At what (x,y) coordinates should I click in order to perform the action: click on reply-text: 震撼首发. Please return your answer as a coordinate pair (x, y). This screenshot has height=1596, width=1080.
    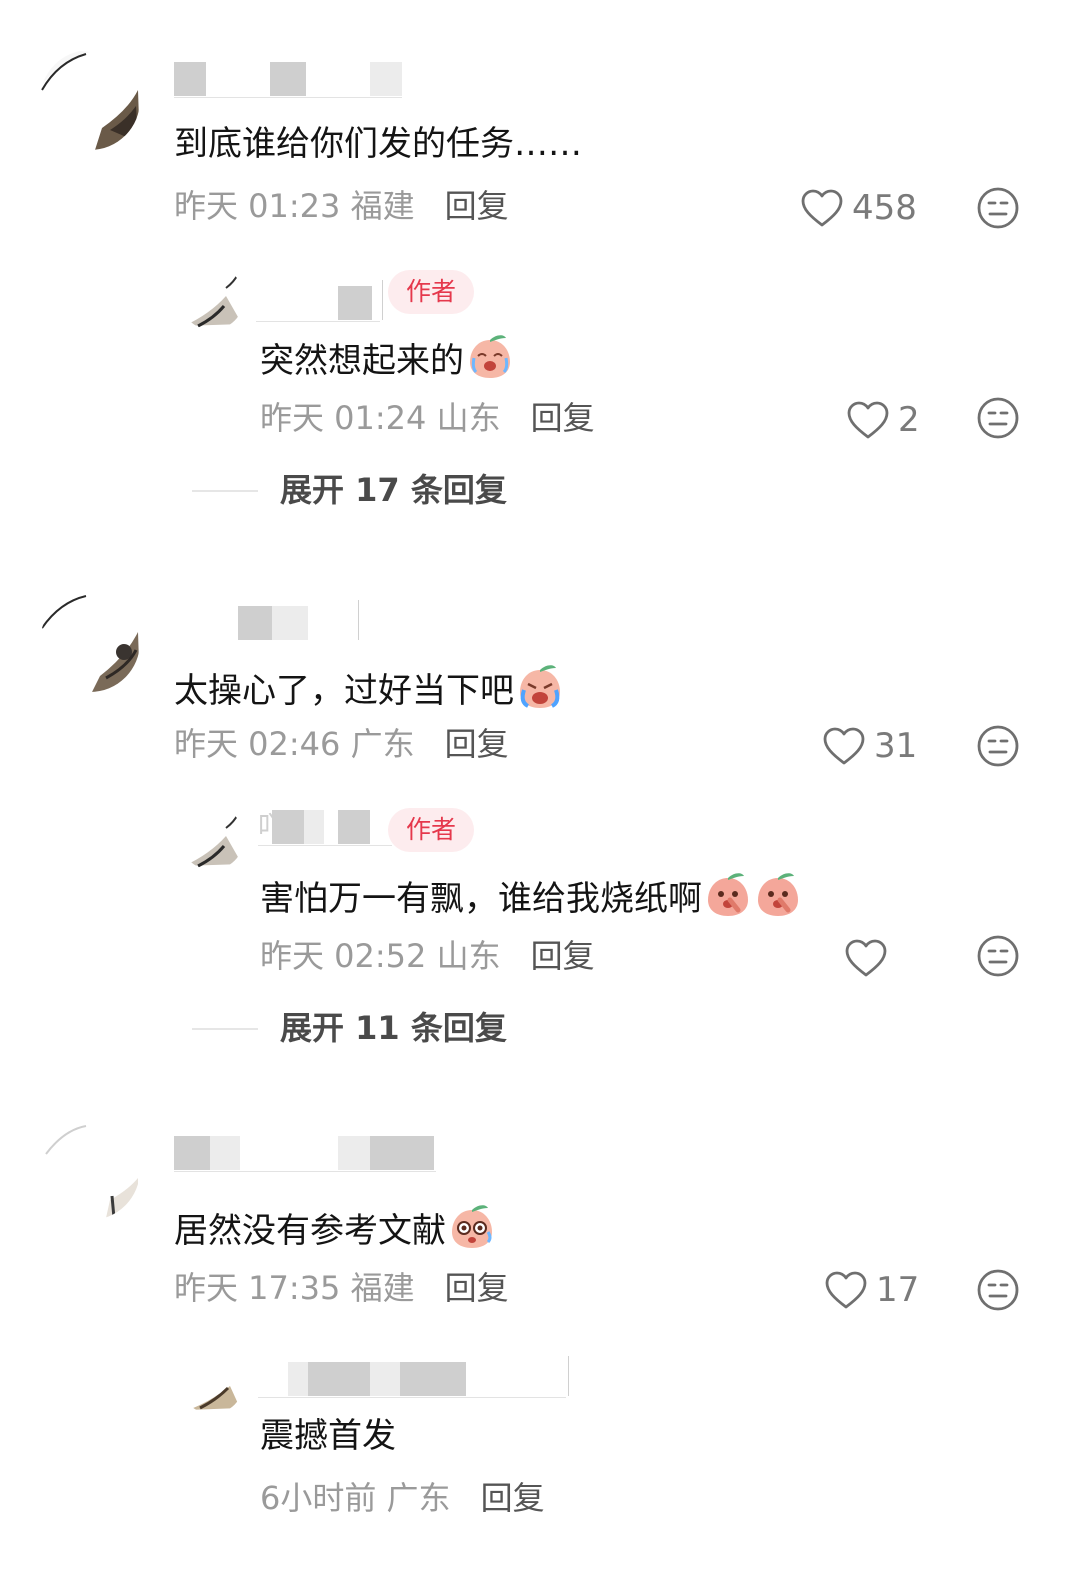
    Looking at the image, I should click on (328, 1436).